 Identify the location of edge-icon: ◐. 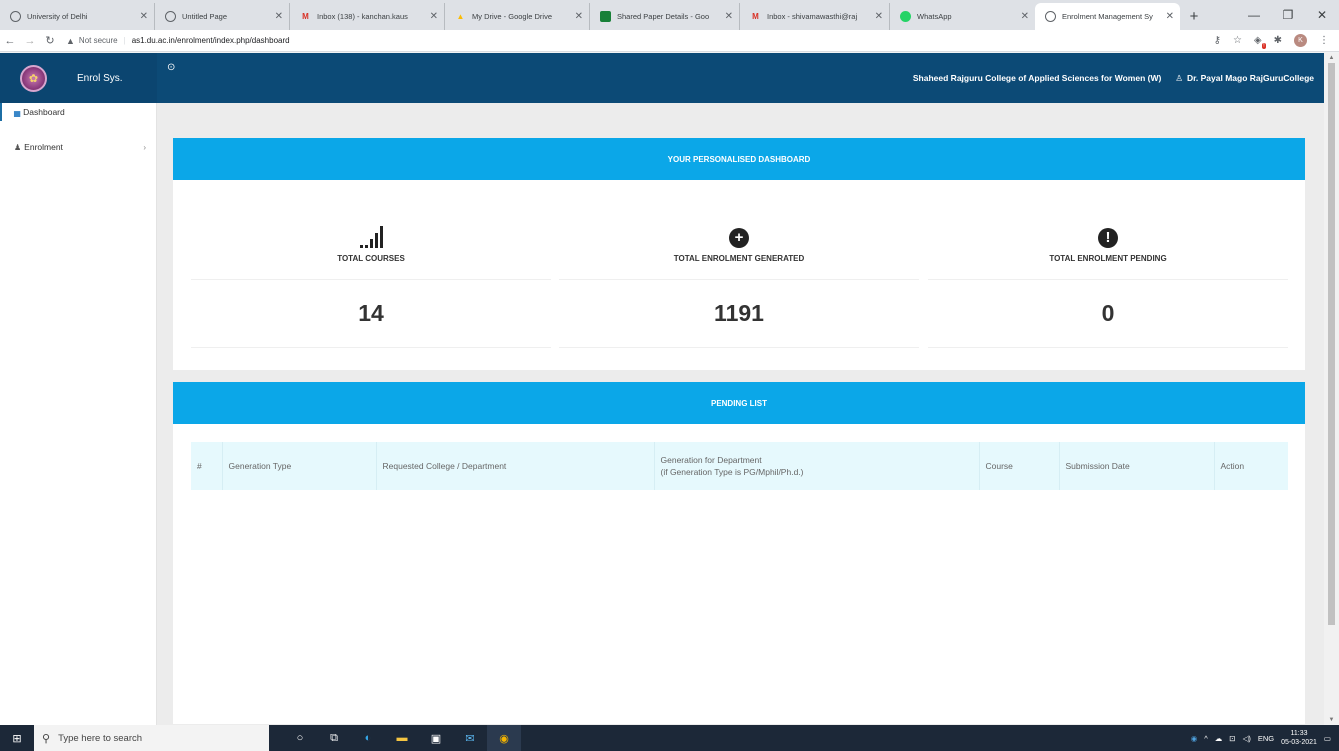
(368, 738).